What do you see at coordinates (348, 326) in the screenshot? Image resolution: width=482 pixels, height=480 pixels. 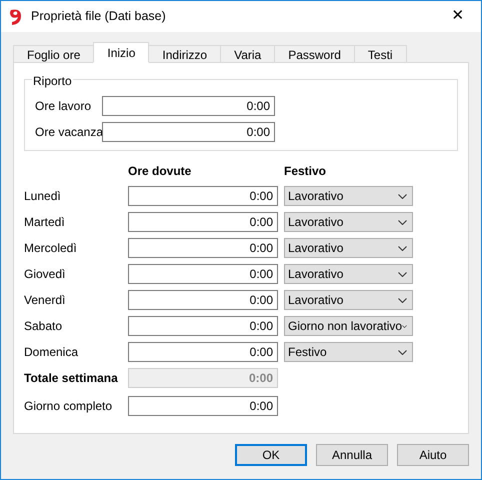 I see `dropdown: Giorno non lavorativo` at bounding box center [348, 326].